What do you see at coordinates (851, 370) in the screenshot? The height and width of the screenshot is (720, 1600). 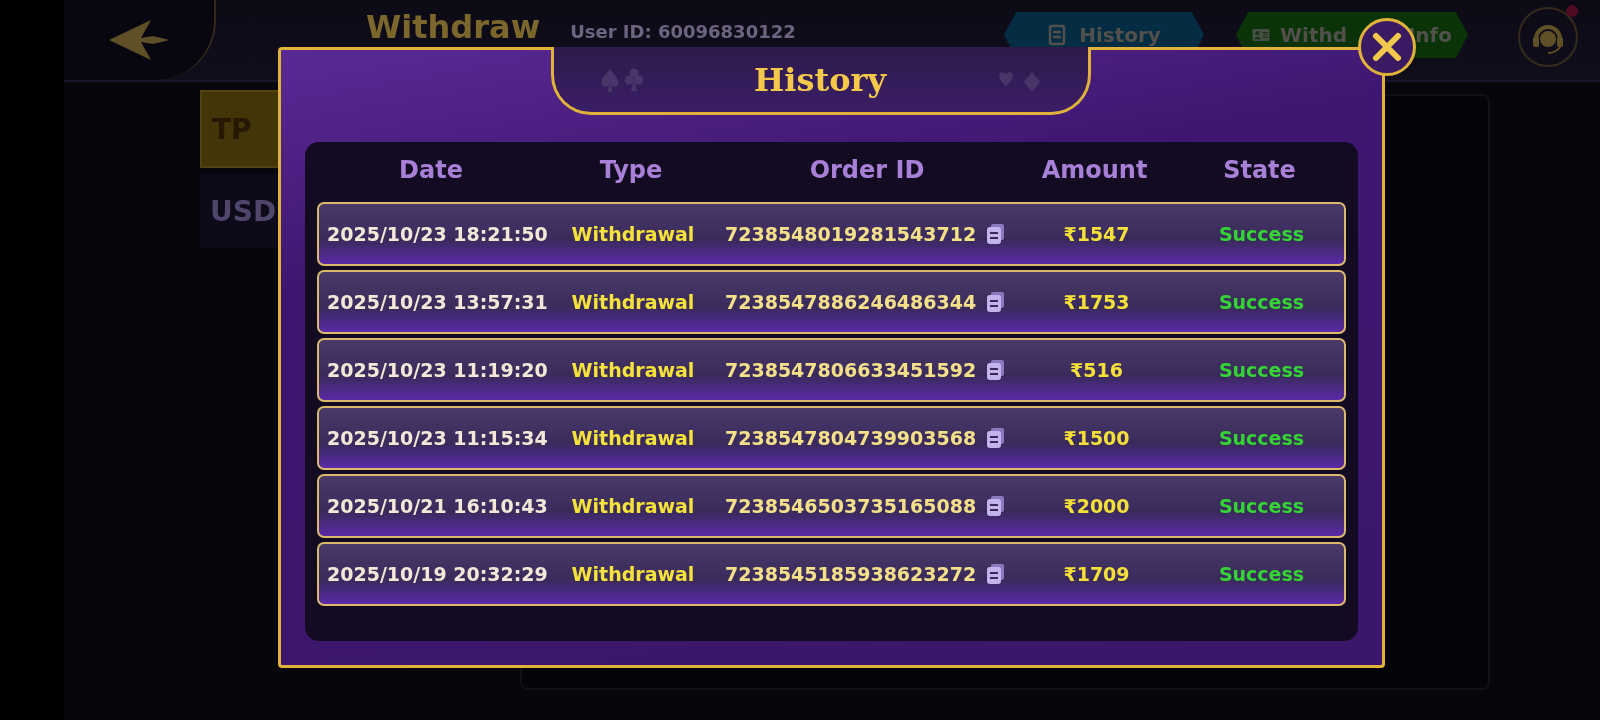 I see `order-id-cell: 7238547806633451592` at bounding box center [851, 370].